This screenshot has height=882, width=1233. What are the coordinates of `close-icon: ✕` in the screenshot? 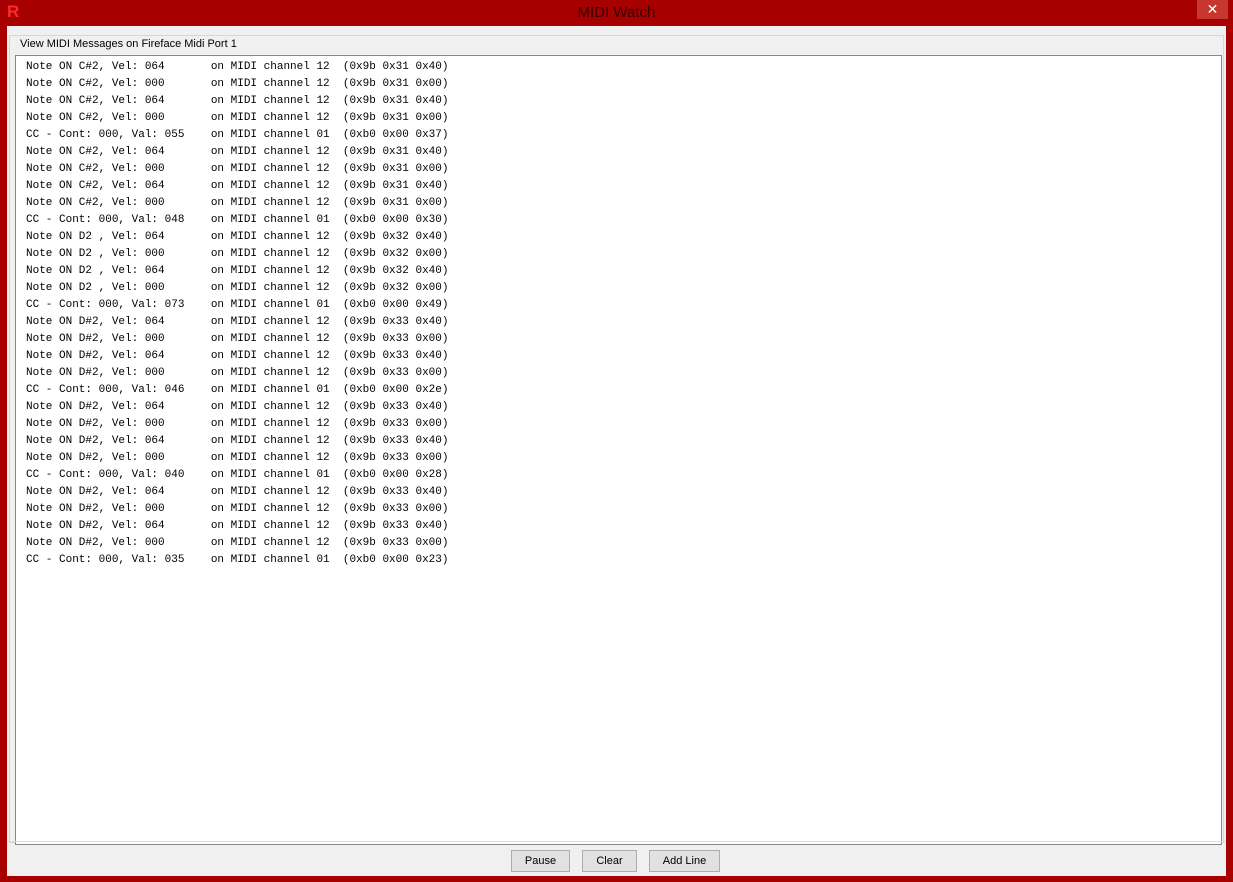 It's located at (1212, 9).